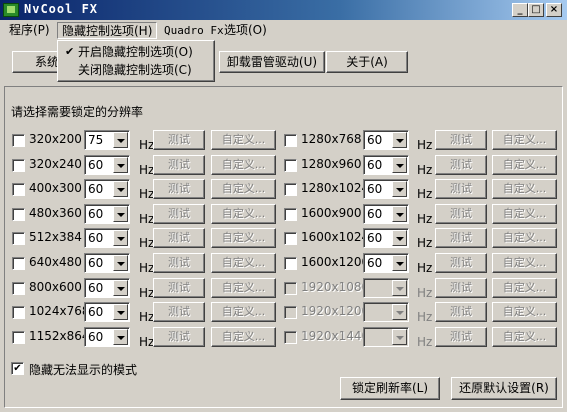  Describe the element at coordinates (55, 287) in the screenshot. I see `resolution-label: 800x600` at that location.